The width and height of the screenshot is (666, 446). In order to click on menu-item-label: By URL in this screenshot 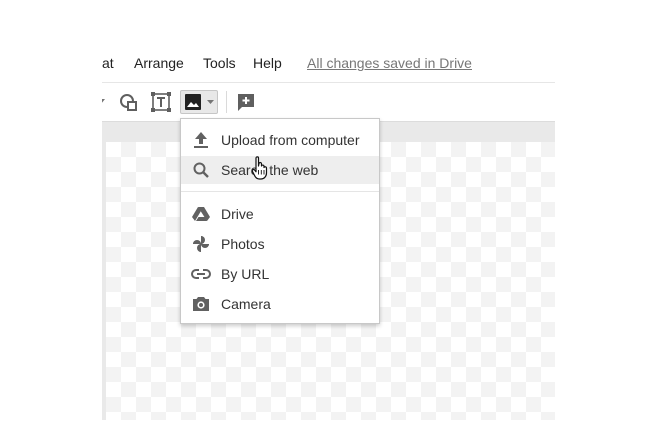, I will do `click(245, 274)`.